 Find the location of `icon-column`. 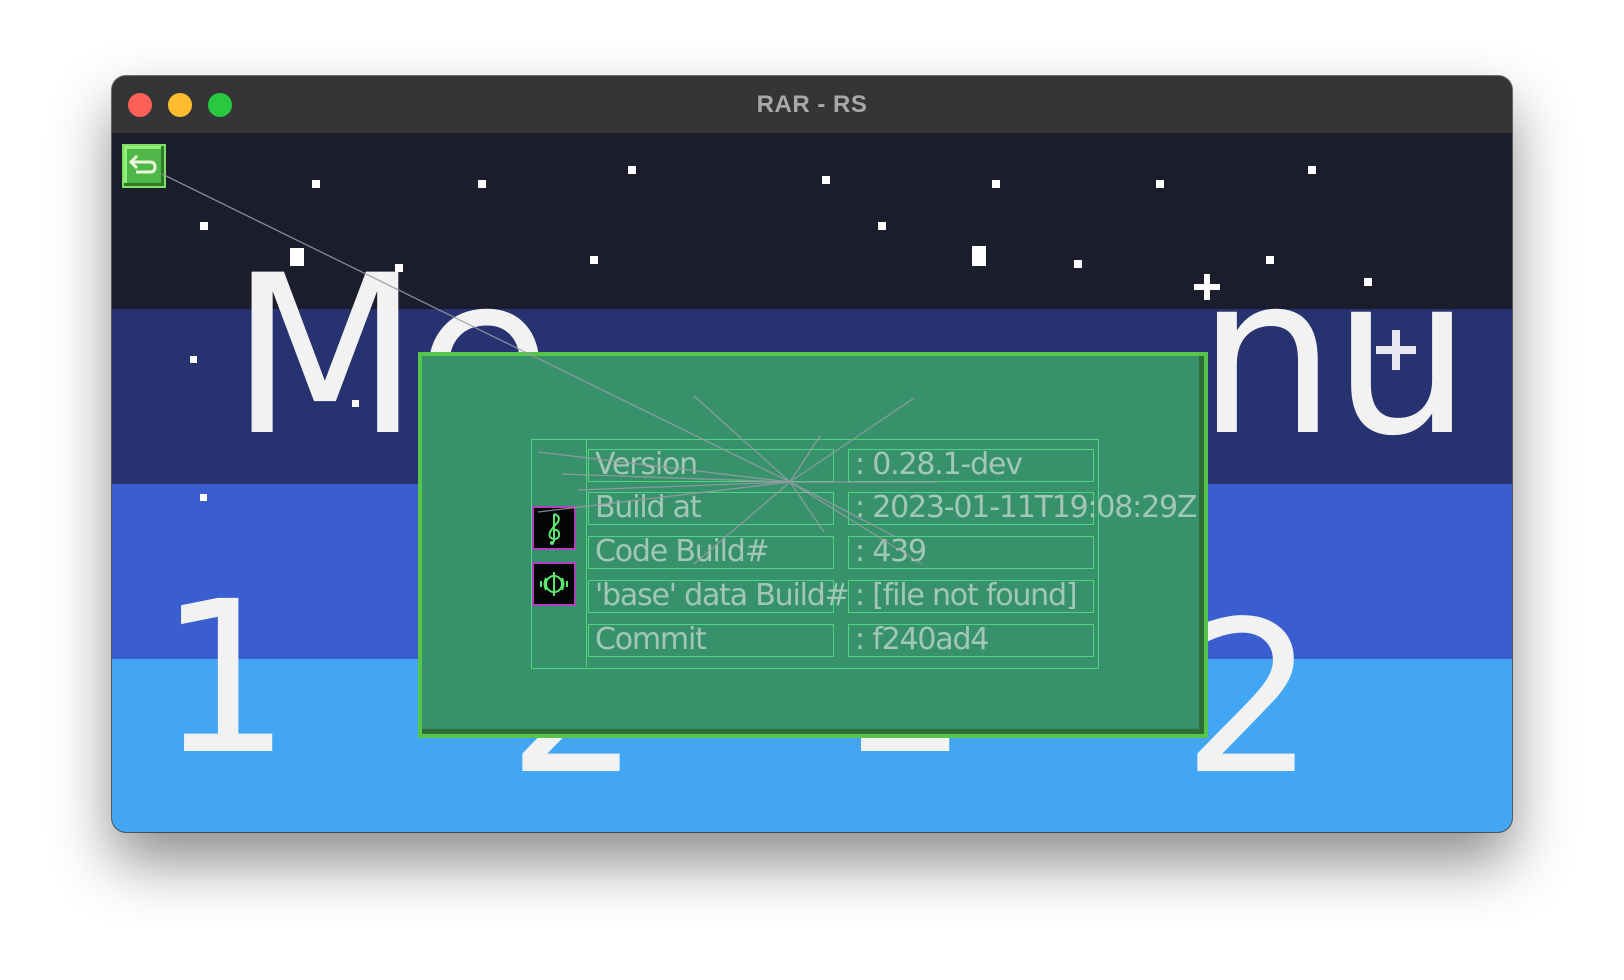

icon-column is located at coordinates (559, 553).